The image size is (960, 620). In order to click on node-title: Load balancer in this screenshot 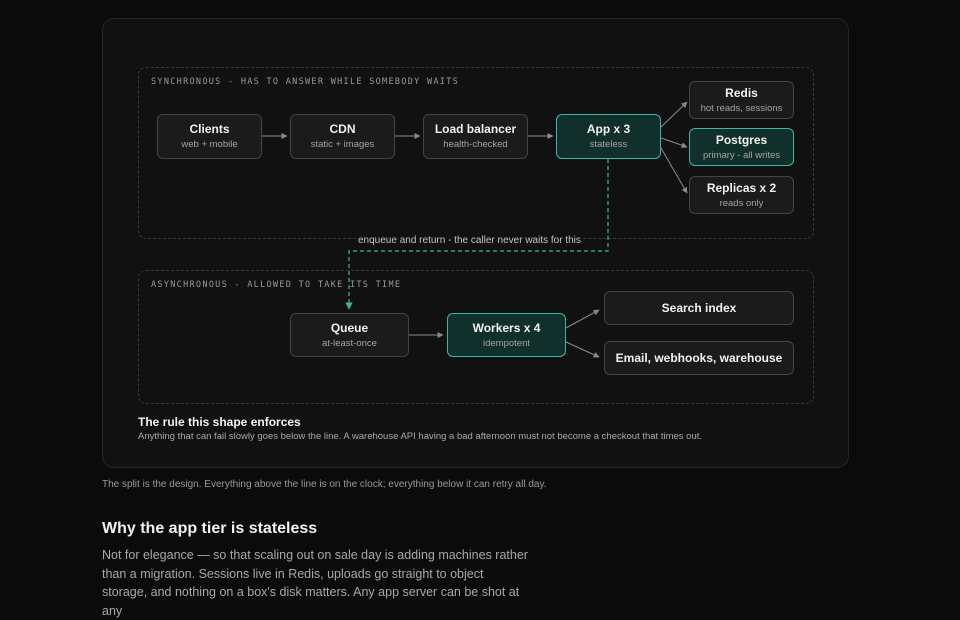, I will do `click(475, 129)`.